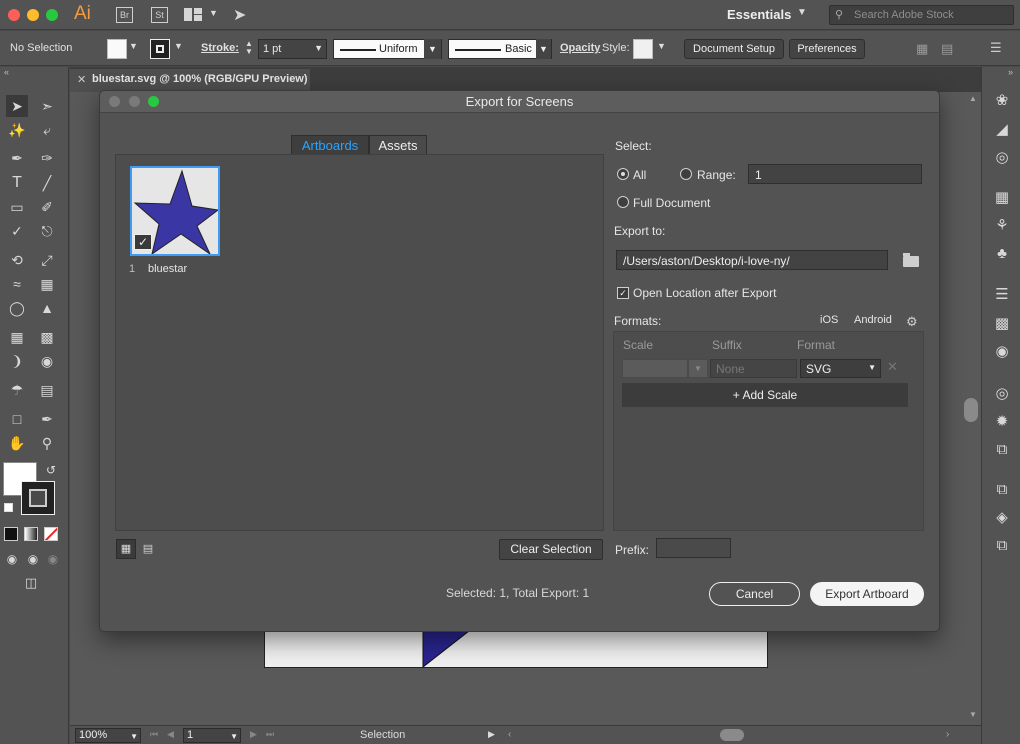 This screenshot has width=1020, height=744. I want to click on color-themes-icon: ◎, so click(1002, 158).